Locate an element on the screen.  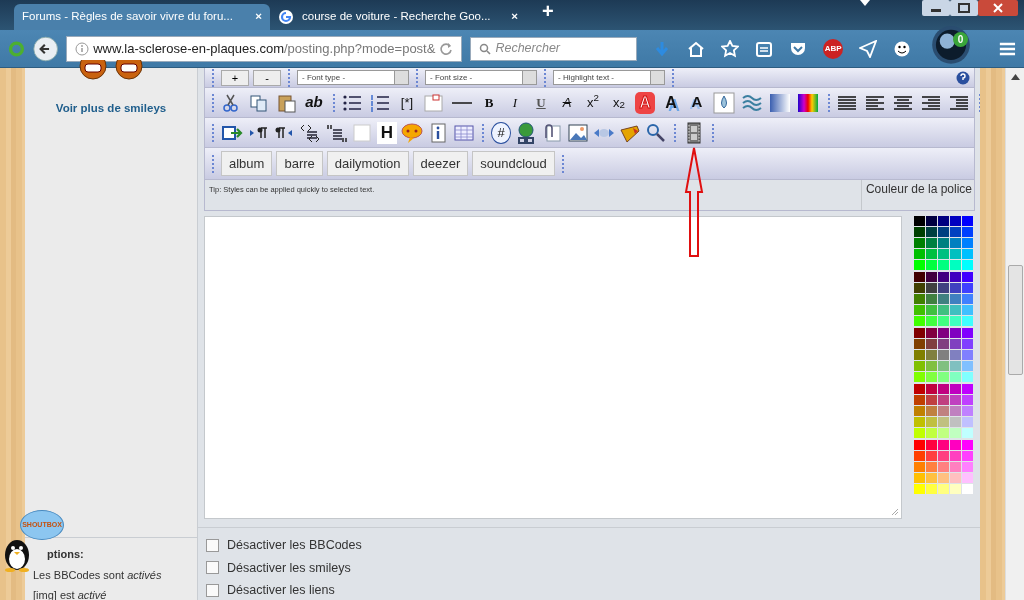
format-button: U is located at coordinates (541, 102).